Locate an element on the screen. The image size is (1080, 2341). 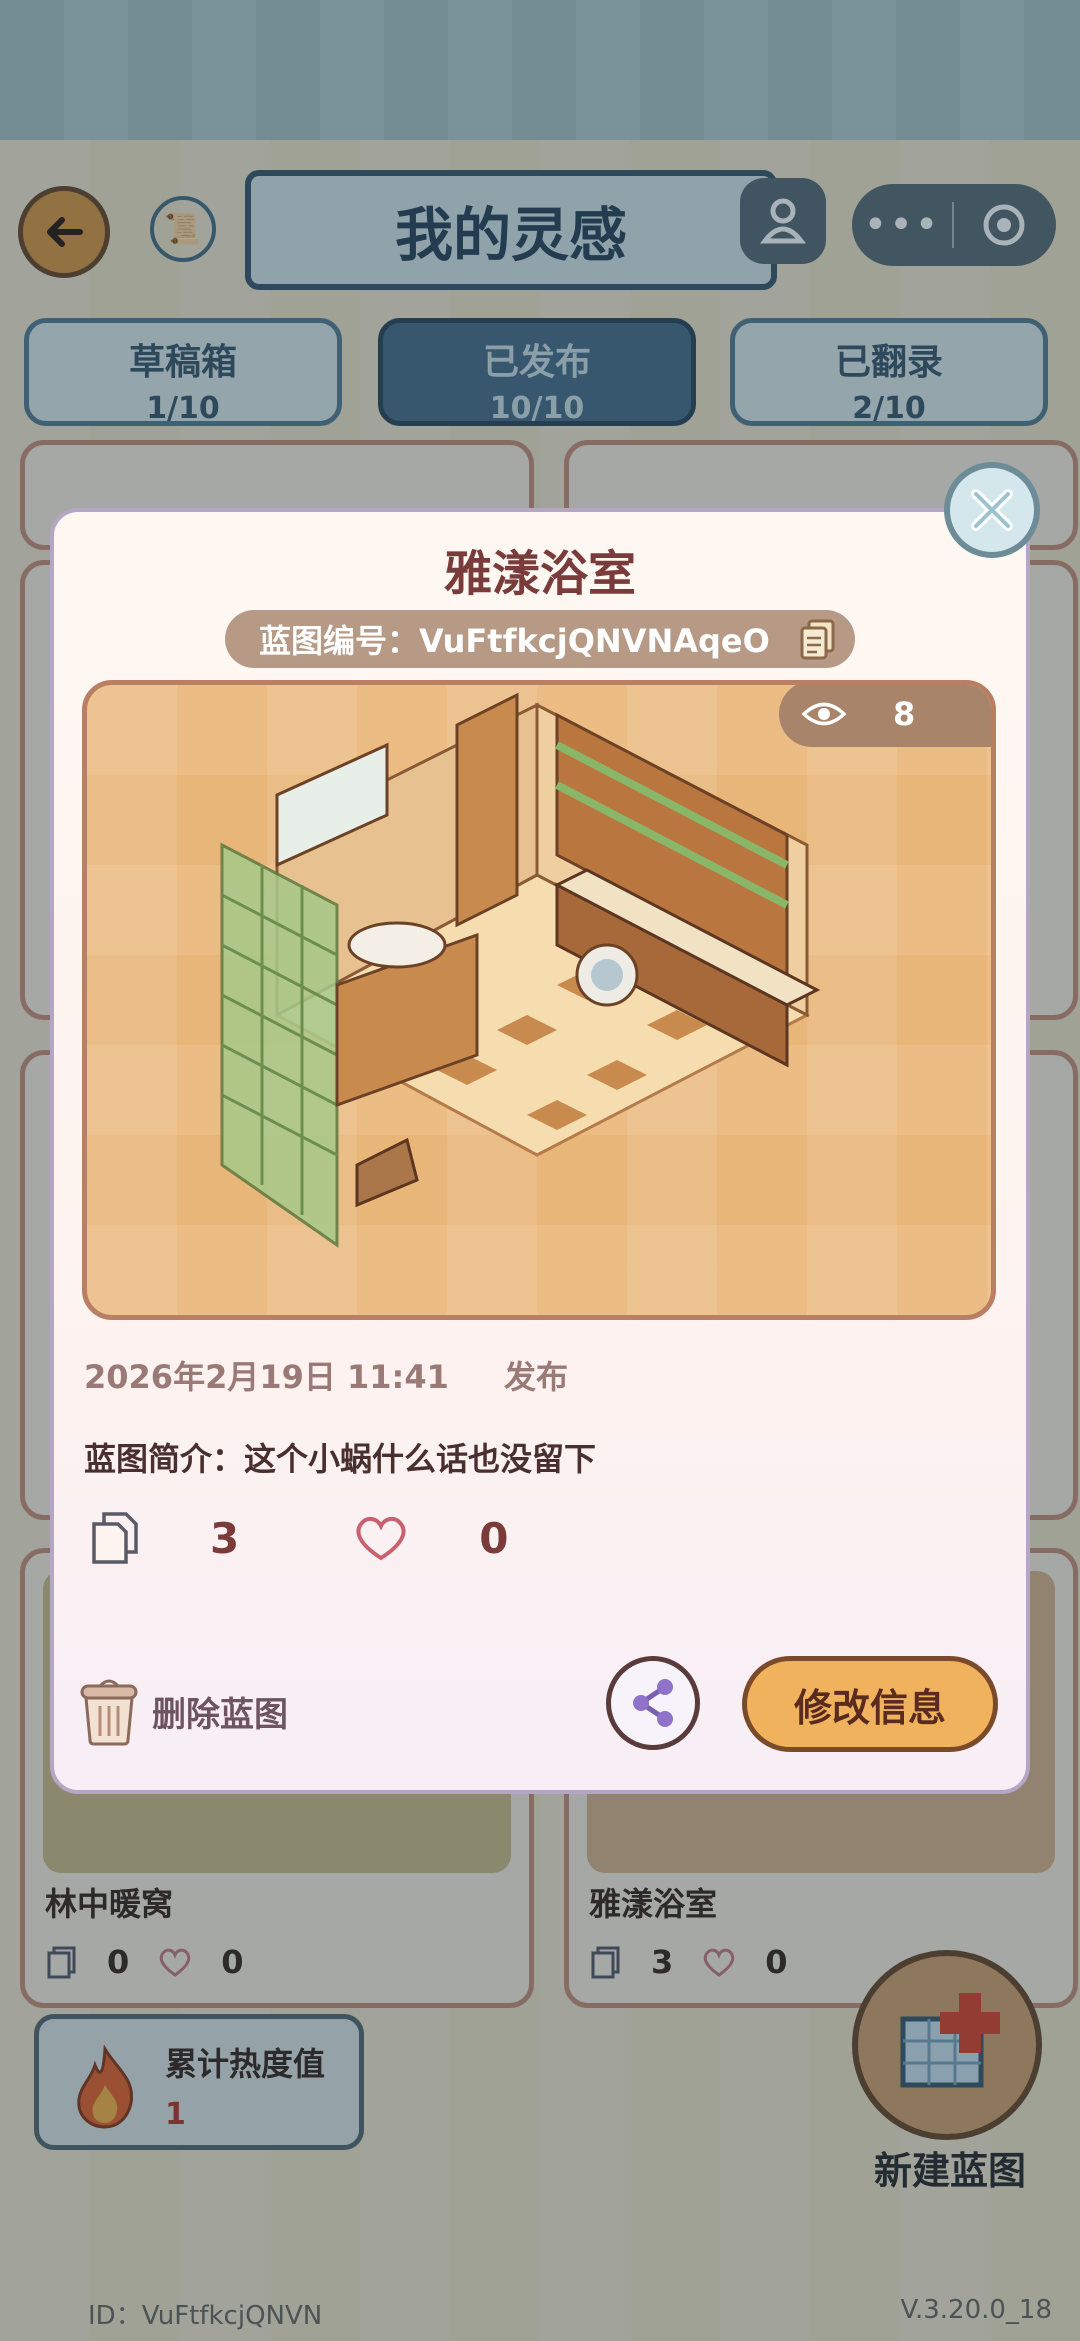
blueprint-description: 蓝图简介：这个小蜗什么话也没留下 is located at coordinates (340, 1459).